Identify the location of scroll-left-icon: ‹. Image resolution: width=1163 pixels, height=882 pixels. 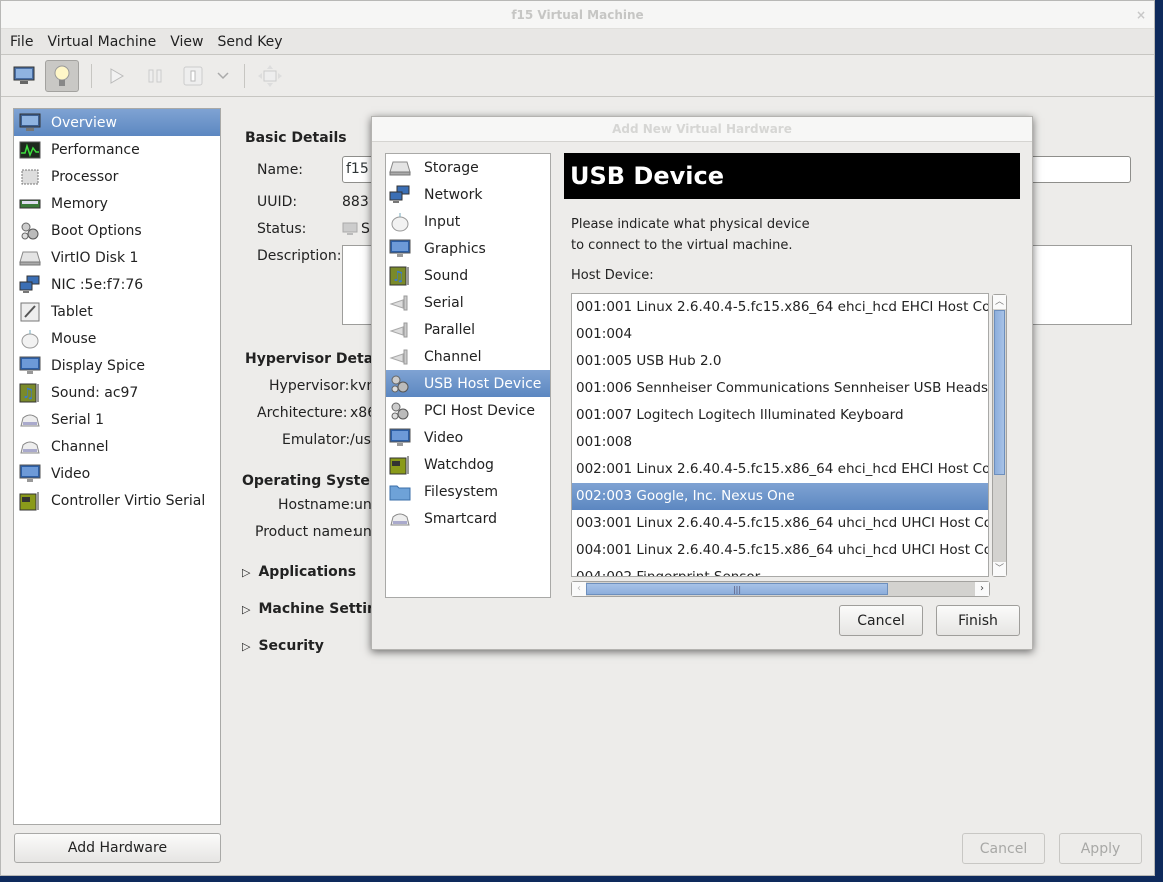
(579, 589).